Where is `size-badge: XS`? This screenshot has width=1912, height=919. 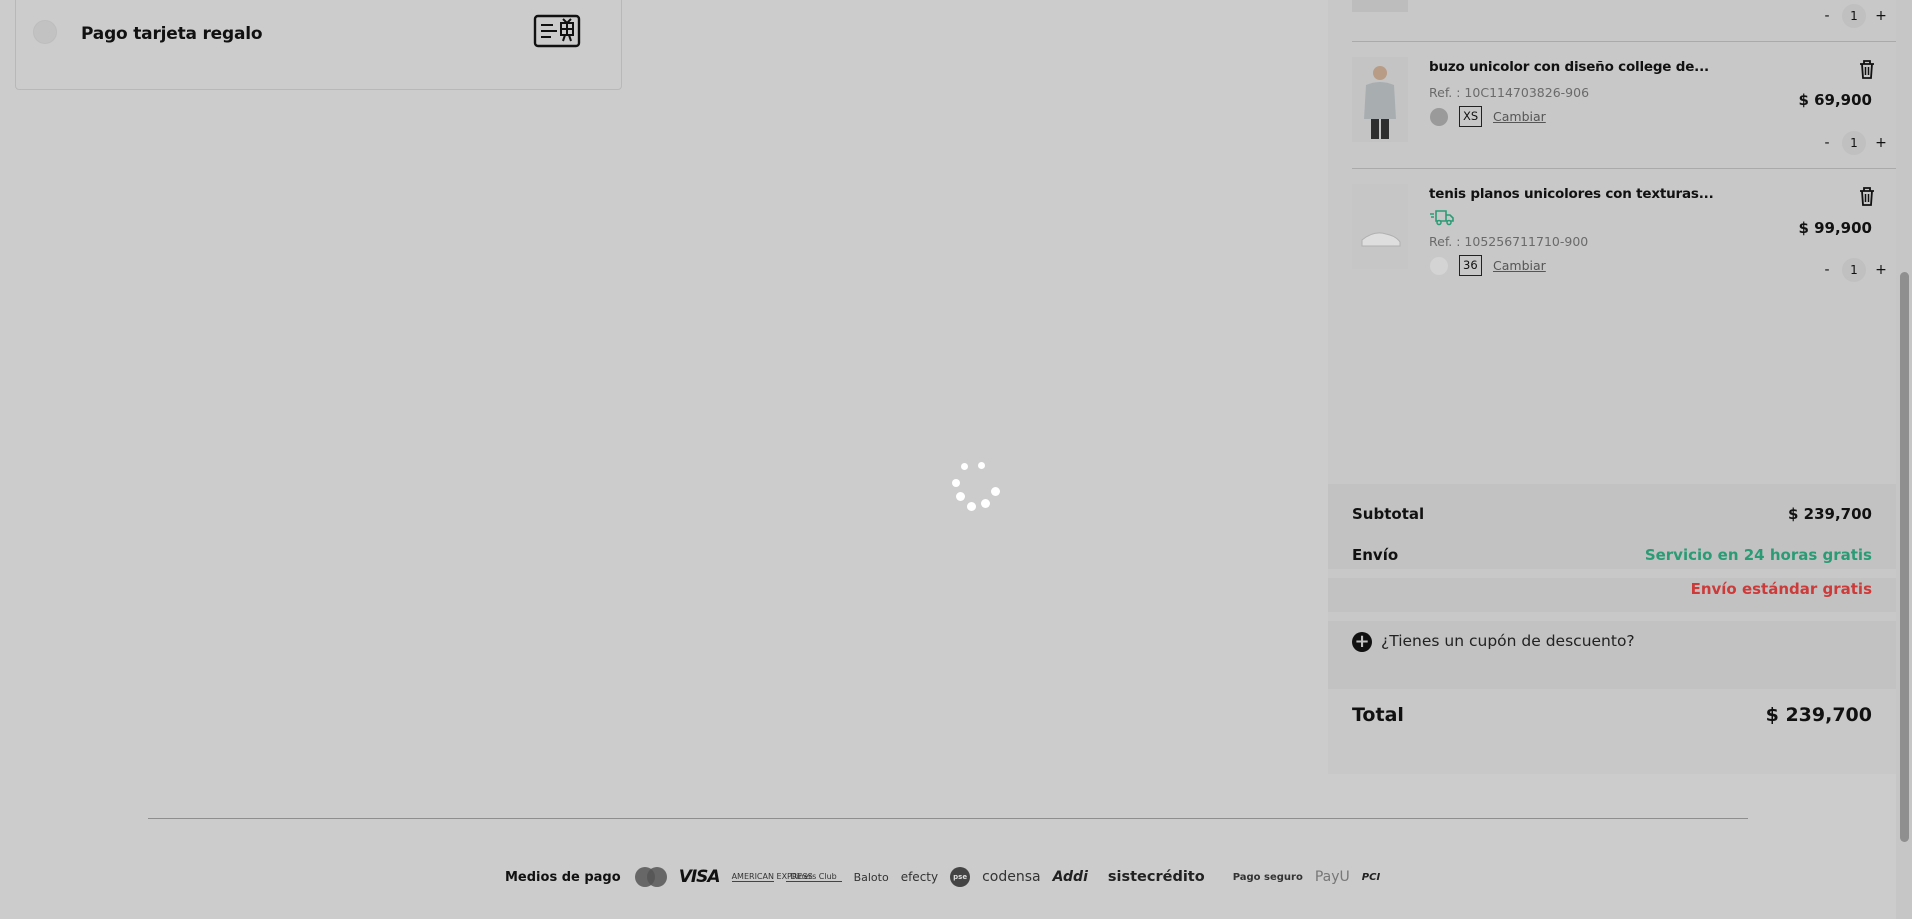
size-badge: XS is located at coordinates (1471, 116).